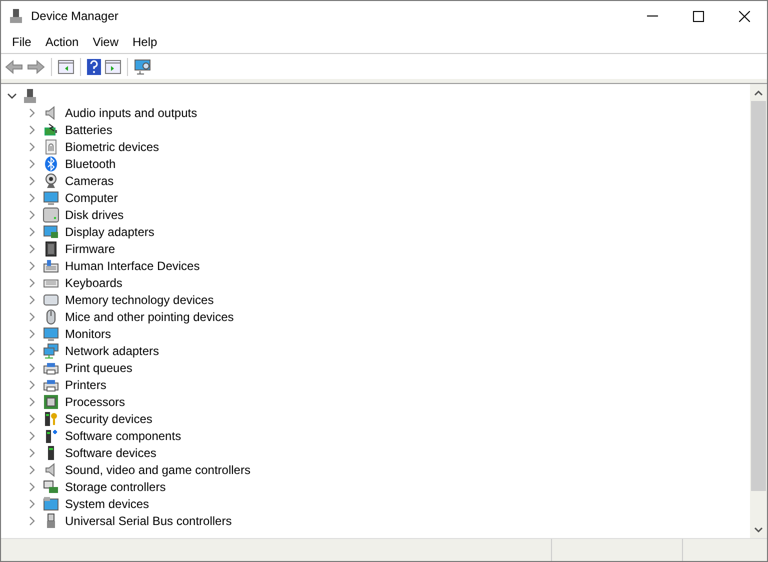 The width and height of the screenshot is (768, 562). What do you see at coordinates (12, 95) in the screenshot?
I see `chevron-down-icon` at bounding box center [12, 95].